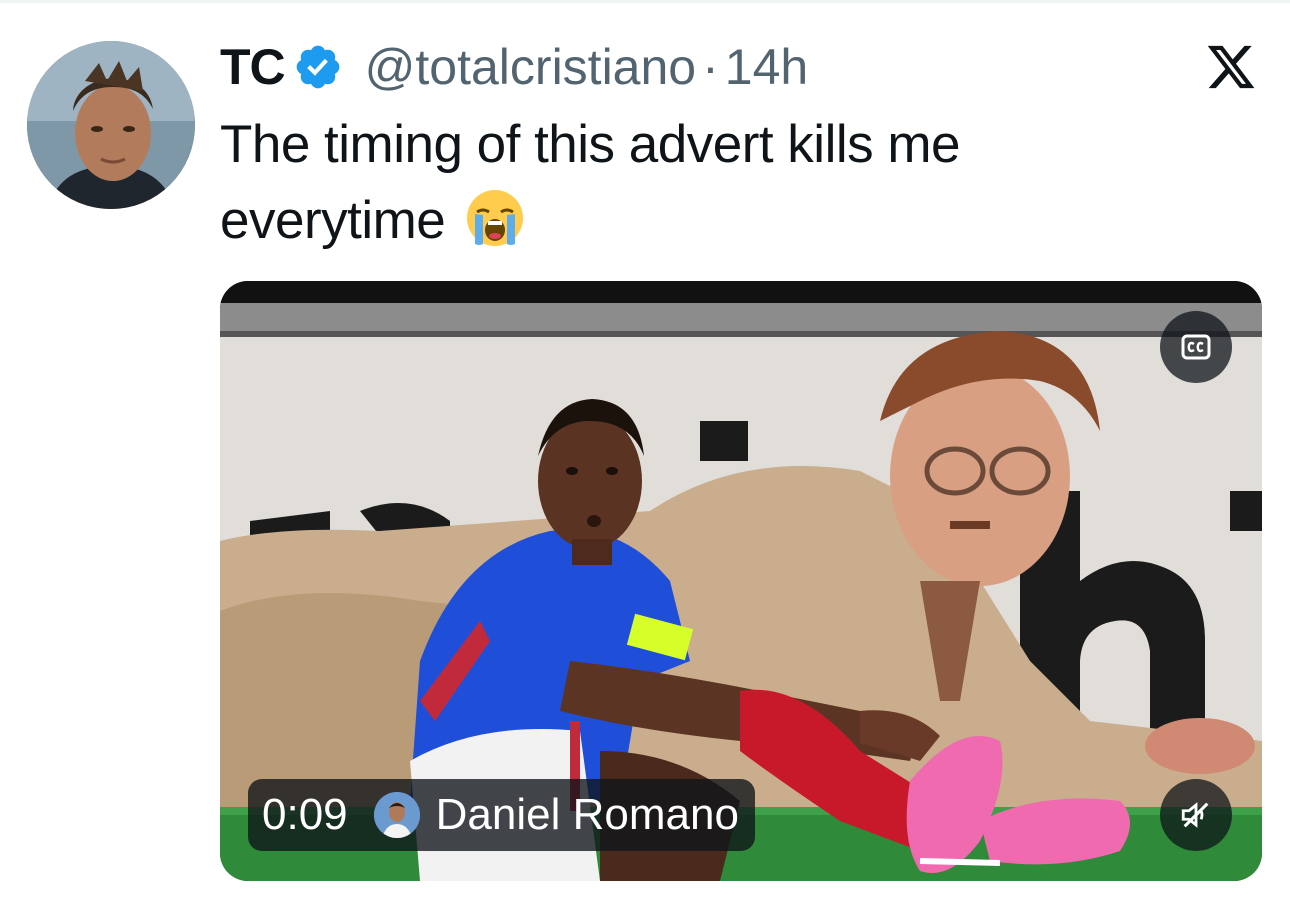  I want to click on tweet-header: TC @totalcristiano · 14h, so click(514, 67).